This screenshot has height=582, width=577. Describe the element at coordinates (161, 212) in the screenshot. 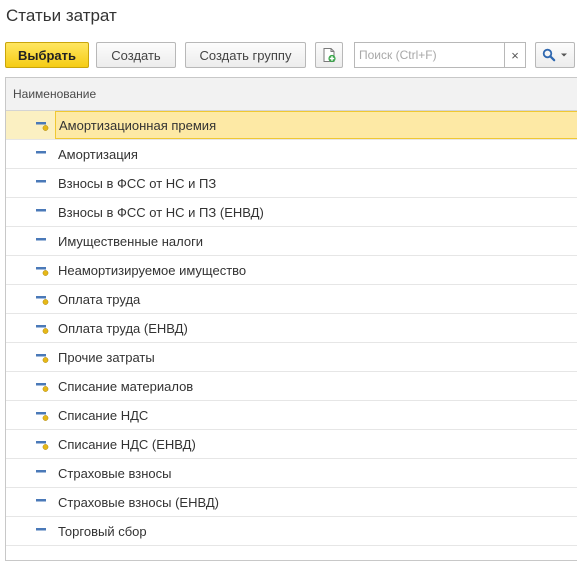

I see `item-name-cell: Взносы в ФСС от НС и ПЗ (ЕНВД)` at that location.